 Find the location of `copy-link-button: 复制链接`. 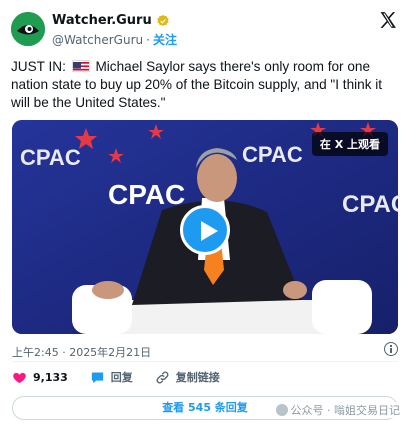

copy-link-button: 复制链接 is located at coordinates (187, 377).